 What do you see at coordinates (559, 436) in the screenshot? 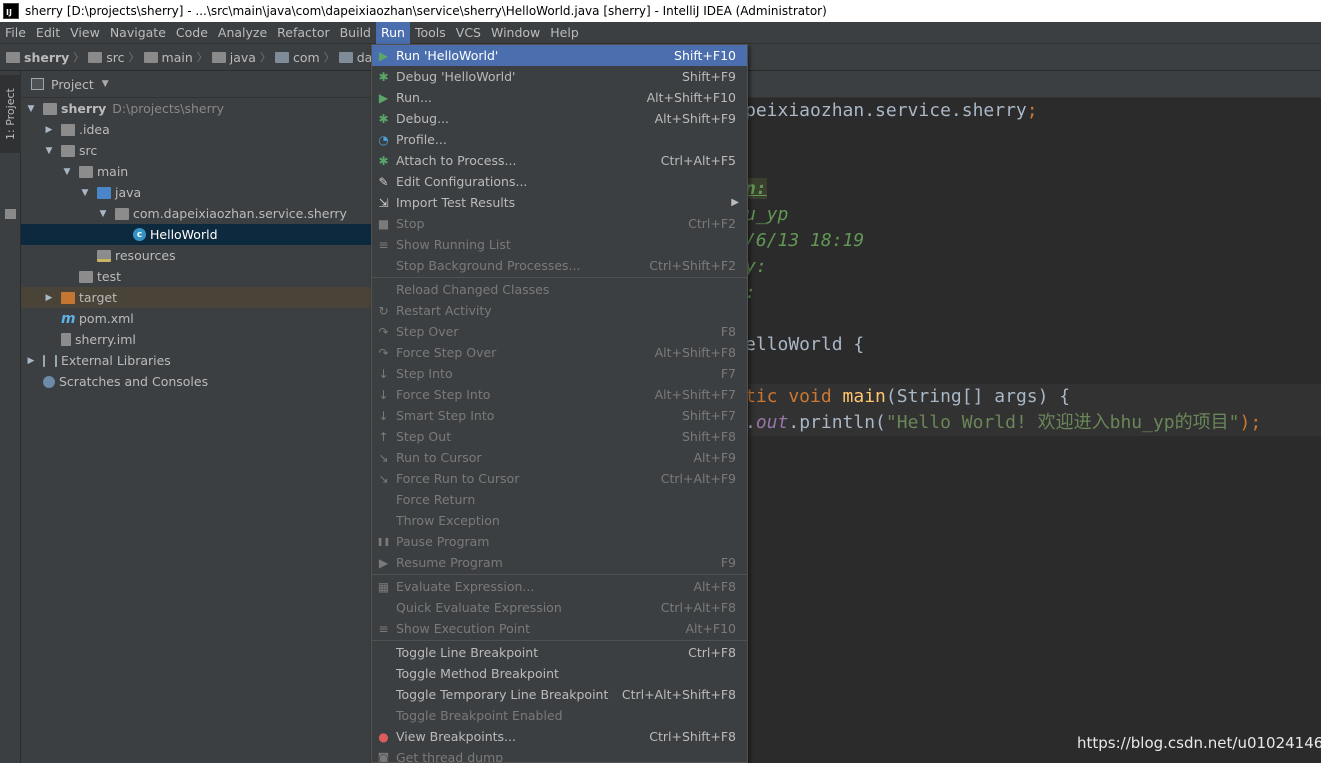
I see `menu-item-step-out: ↑ Step Out Shift+F8` at bounding box center [559, 436].